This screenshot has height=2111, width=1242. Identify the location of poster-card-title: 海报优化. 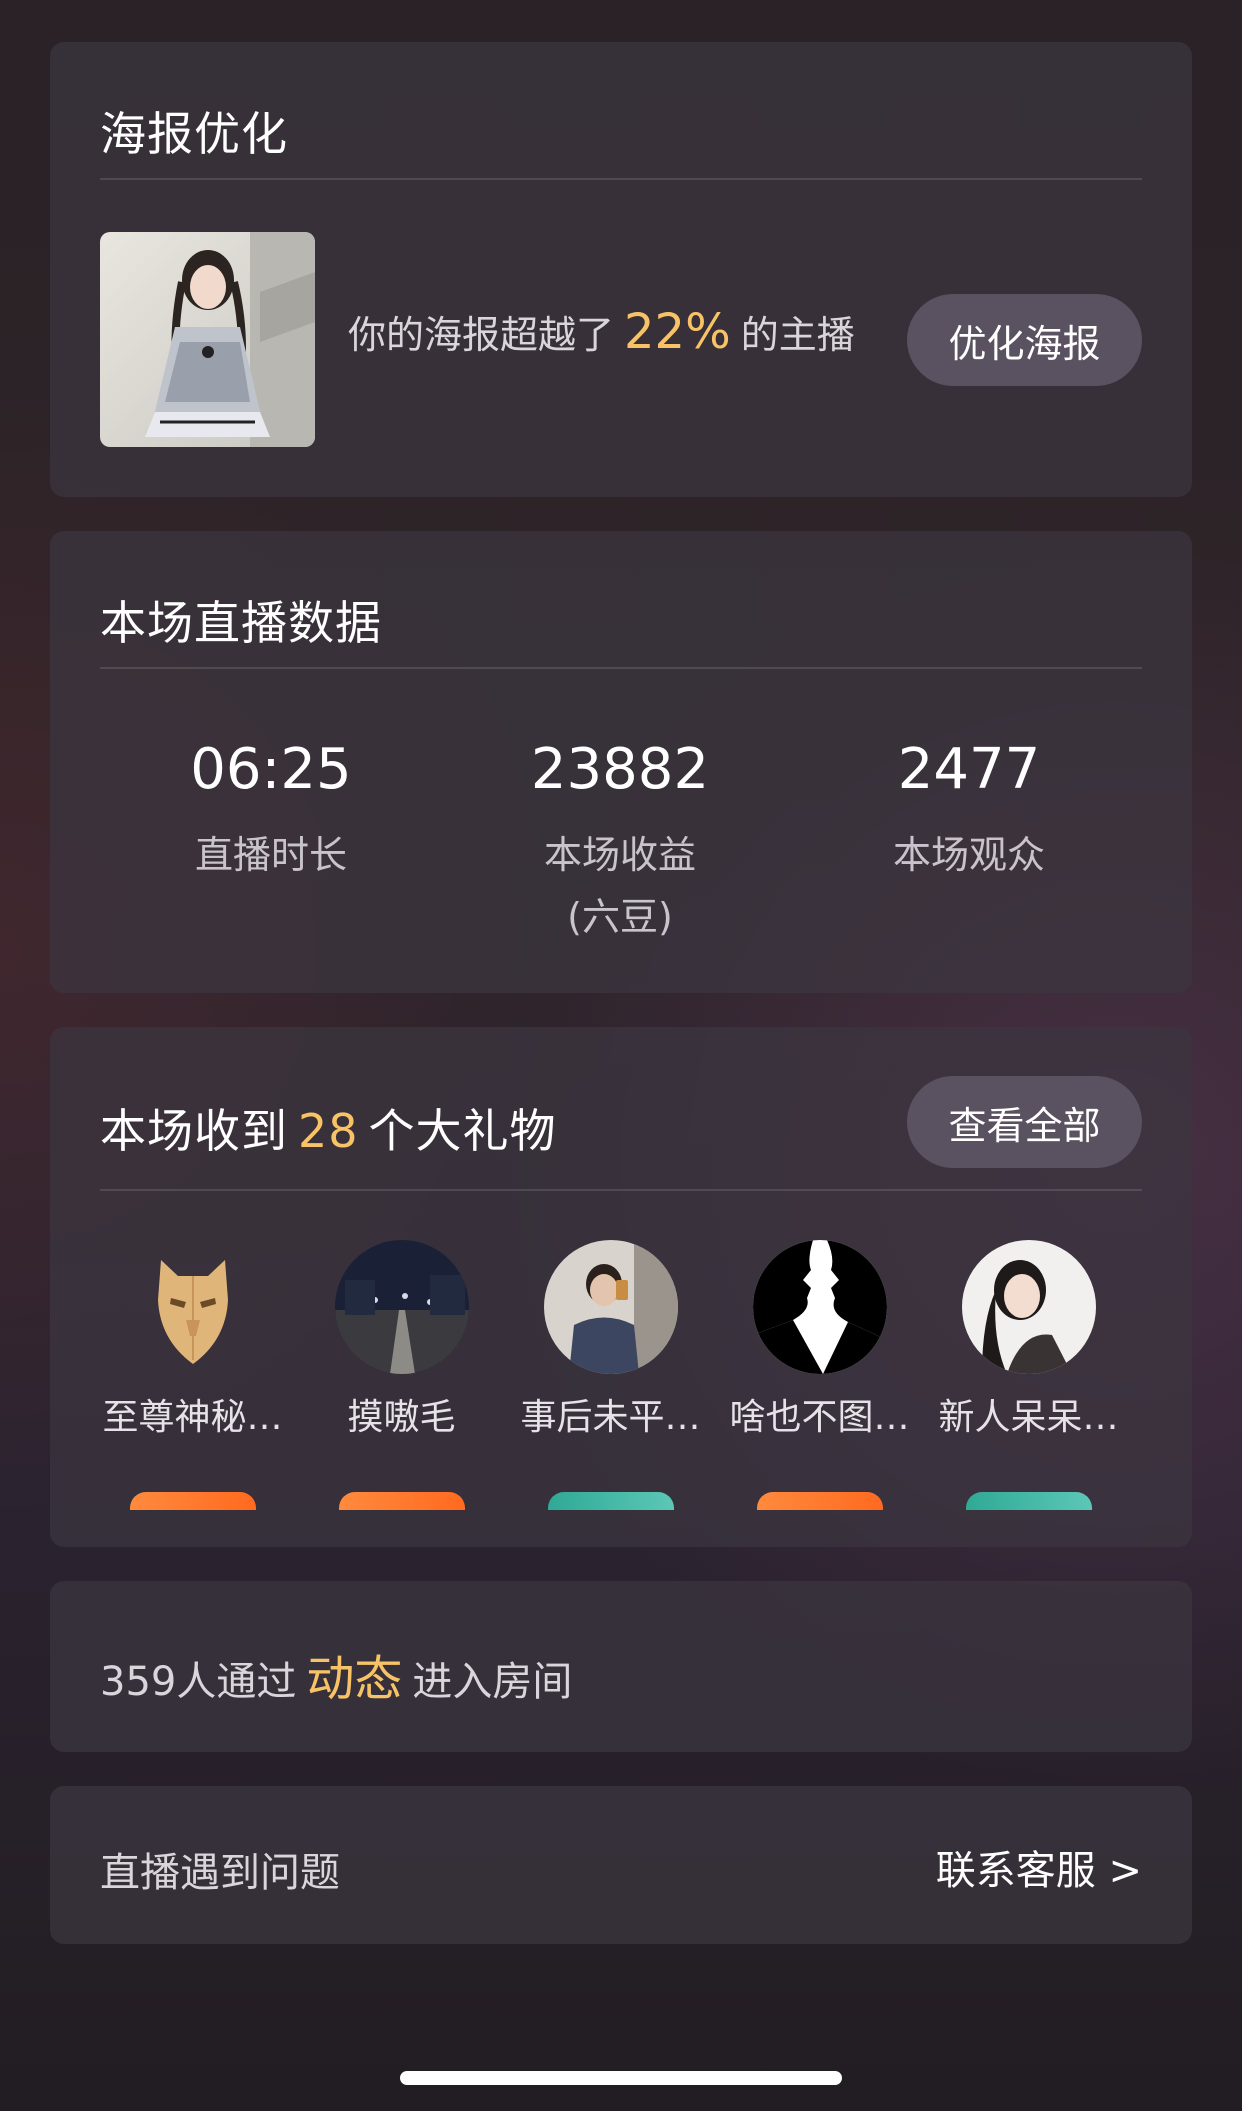
(194, 134).